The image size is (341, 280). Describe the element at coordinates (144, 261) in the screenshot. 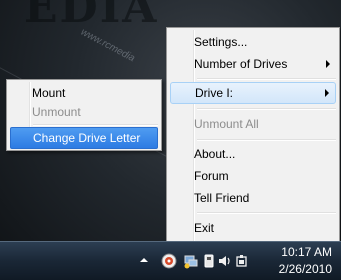

I see `chevron-up-icon` at that location.